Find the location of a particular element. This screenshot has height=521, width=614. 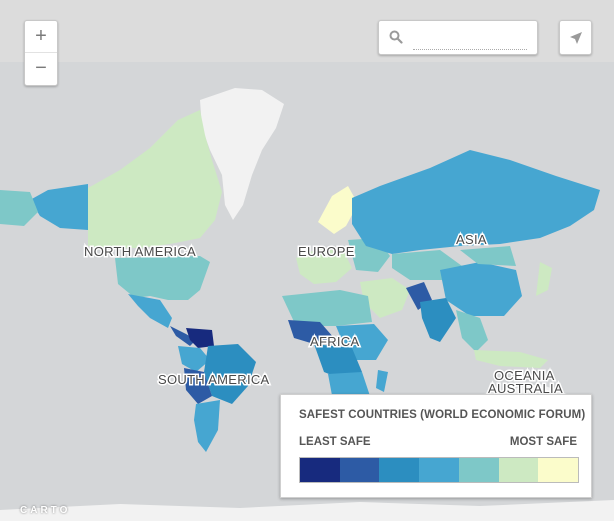

search-icon is located at coordinates (396, 37).